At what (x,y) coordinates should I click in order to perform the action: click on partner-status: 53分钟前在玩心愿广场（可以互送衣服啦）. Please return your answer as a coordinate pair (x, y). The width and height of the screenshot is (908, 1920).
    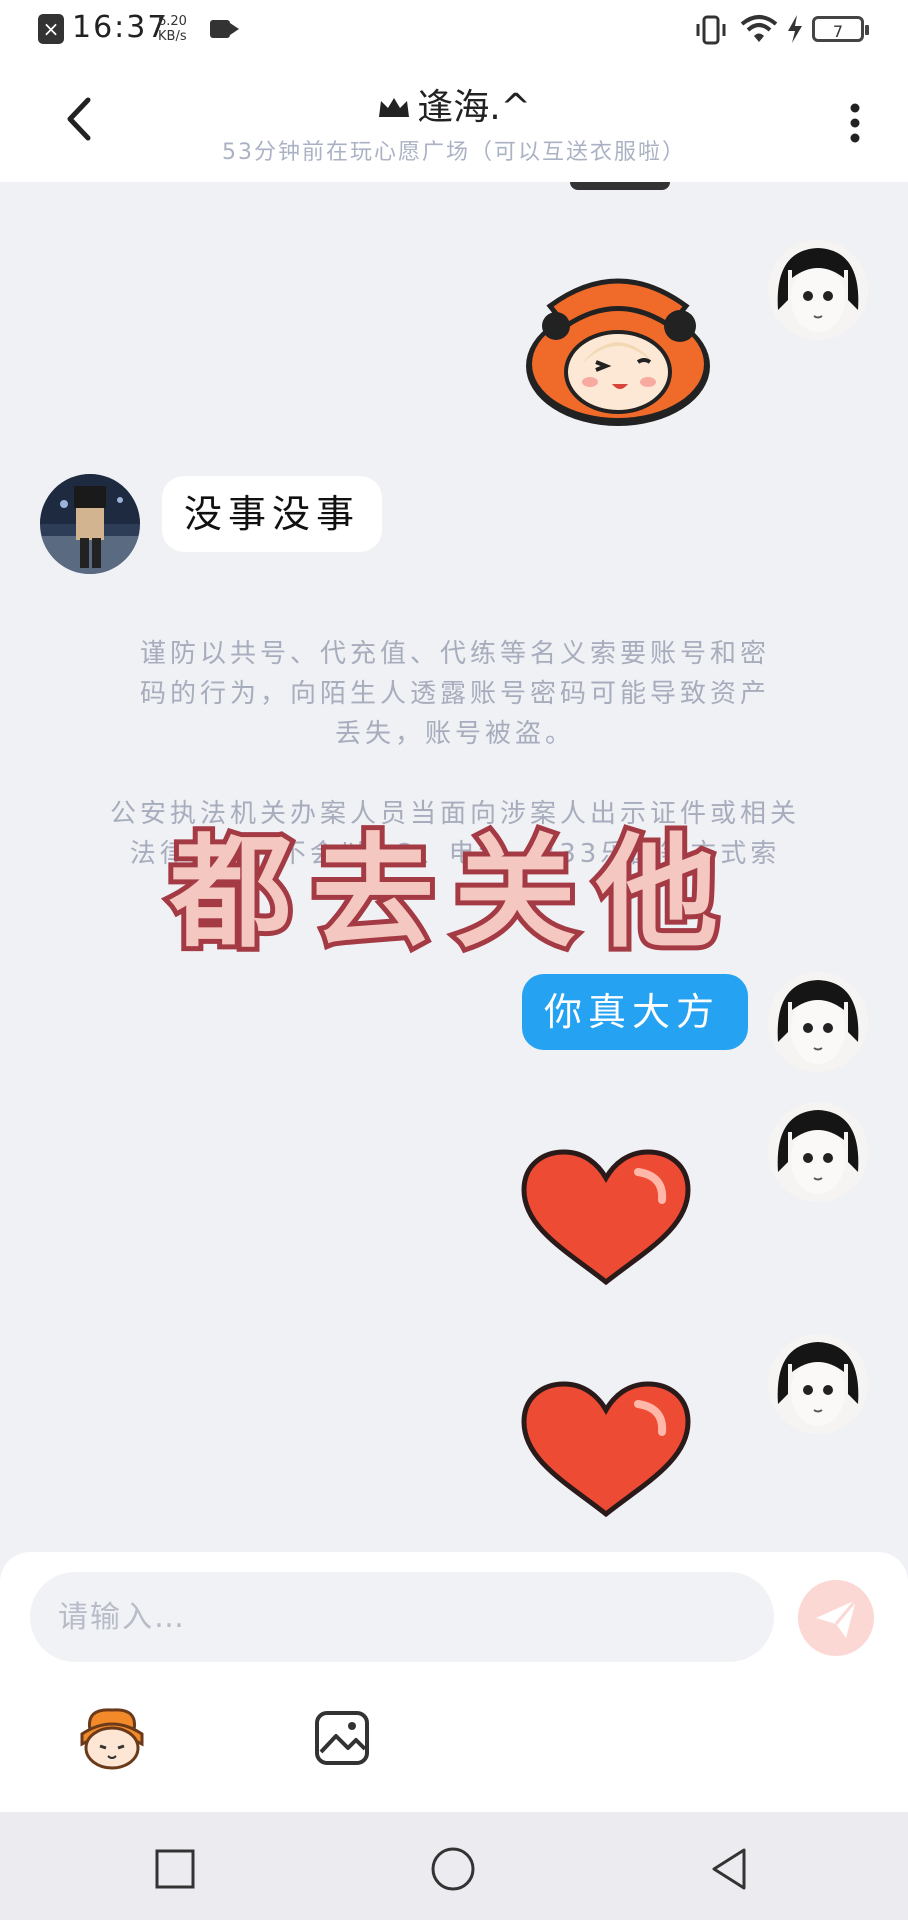
    Looking at the image, I should click on (454, 152).